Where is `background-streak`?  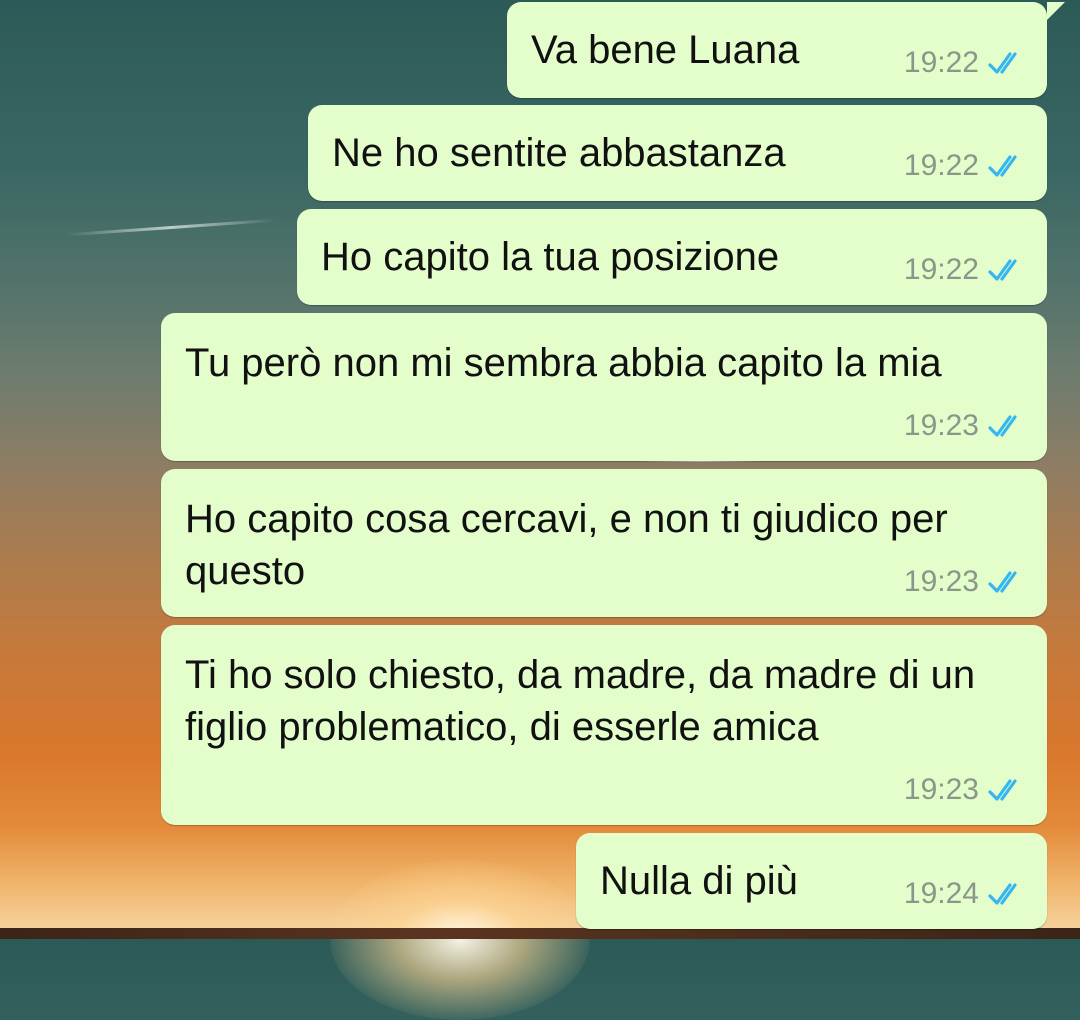 background-streak is located at coordinates (171, 227).